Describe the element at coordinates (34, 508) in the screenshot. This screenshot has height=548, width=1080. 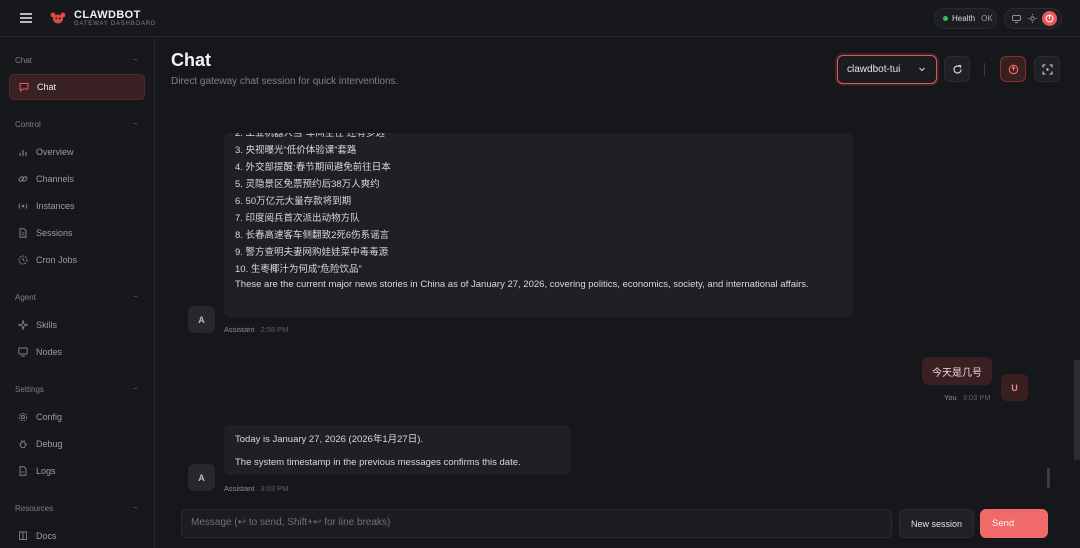
I see `section-label-resources: Resources` at that location.